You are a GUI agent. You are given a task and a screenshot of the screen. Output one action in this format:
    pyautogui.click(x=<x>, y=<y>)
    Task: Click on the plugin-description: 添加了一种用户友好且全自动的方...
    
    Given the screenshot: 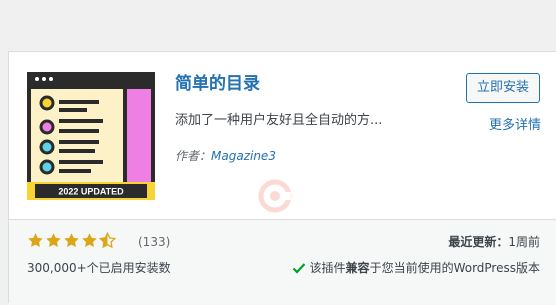 What is the action you would take?
    pyautogui.click(x=279, y=120)
    